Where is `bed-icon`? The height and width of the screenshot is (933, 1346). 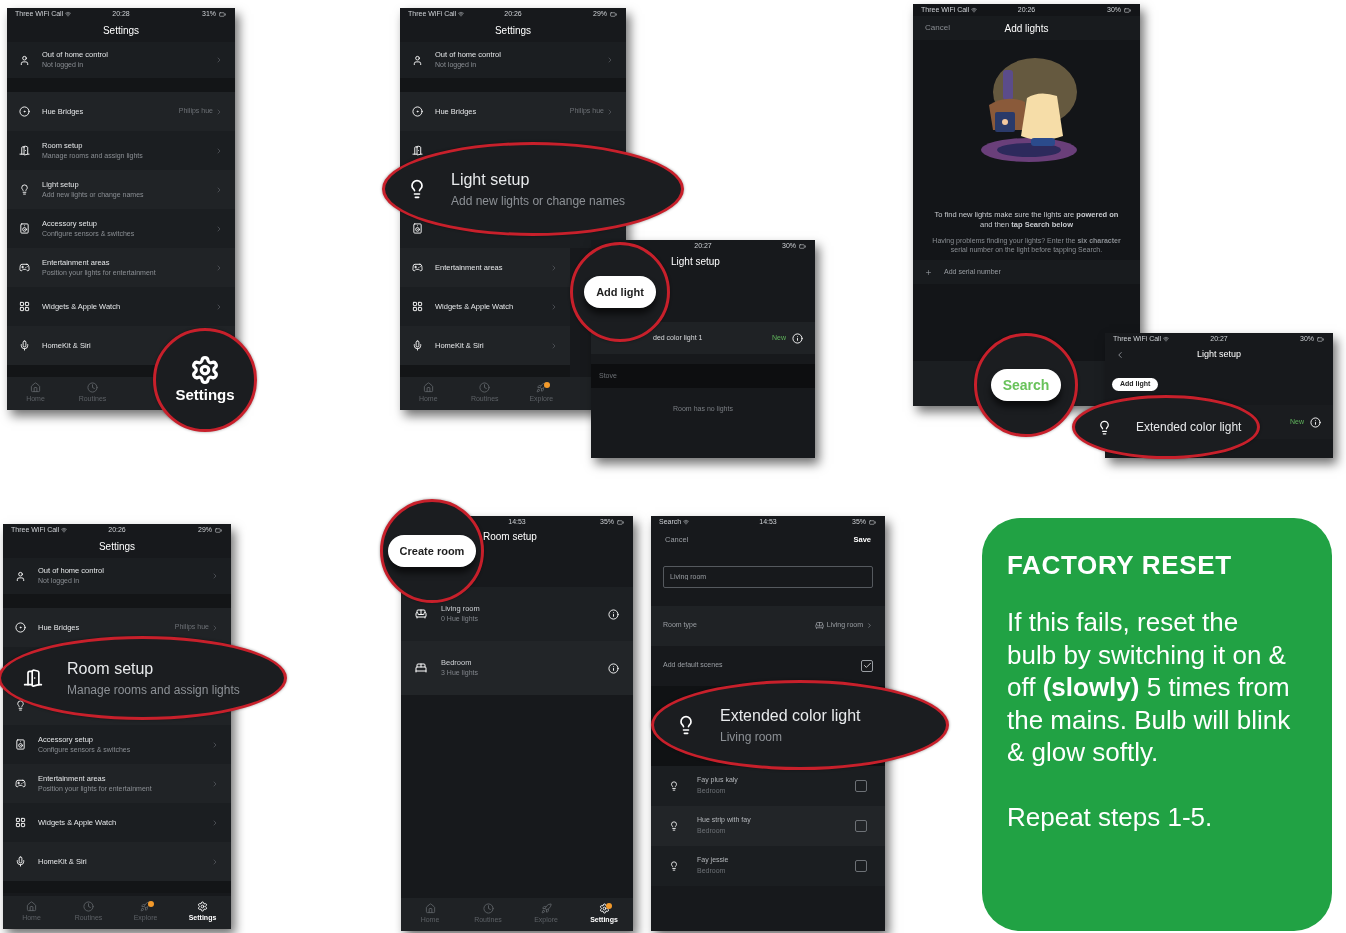 bed-icon is located at coordinates (421, 668).